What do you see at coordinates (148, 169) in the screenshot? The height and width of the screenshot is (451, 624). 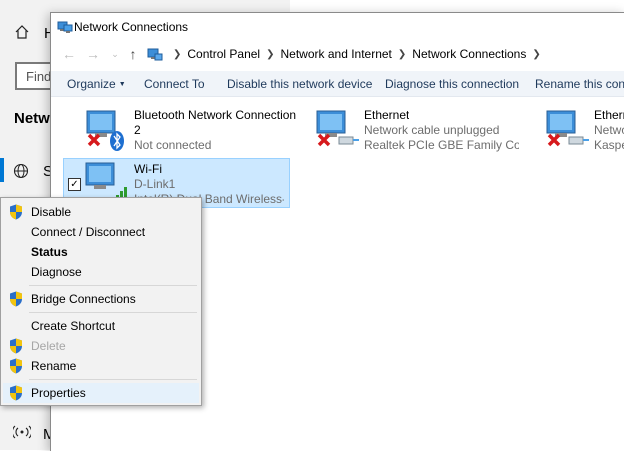 I see `connection-name: Wi-Fi` at bounding box center [148, 169].